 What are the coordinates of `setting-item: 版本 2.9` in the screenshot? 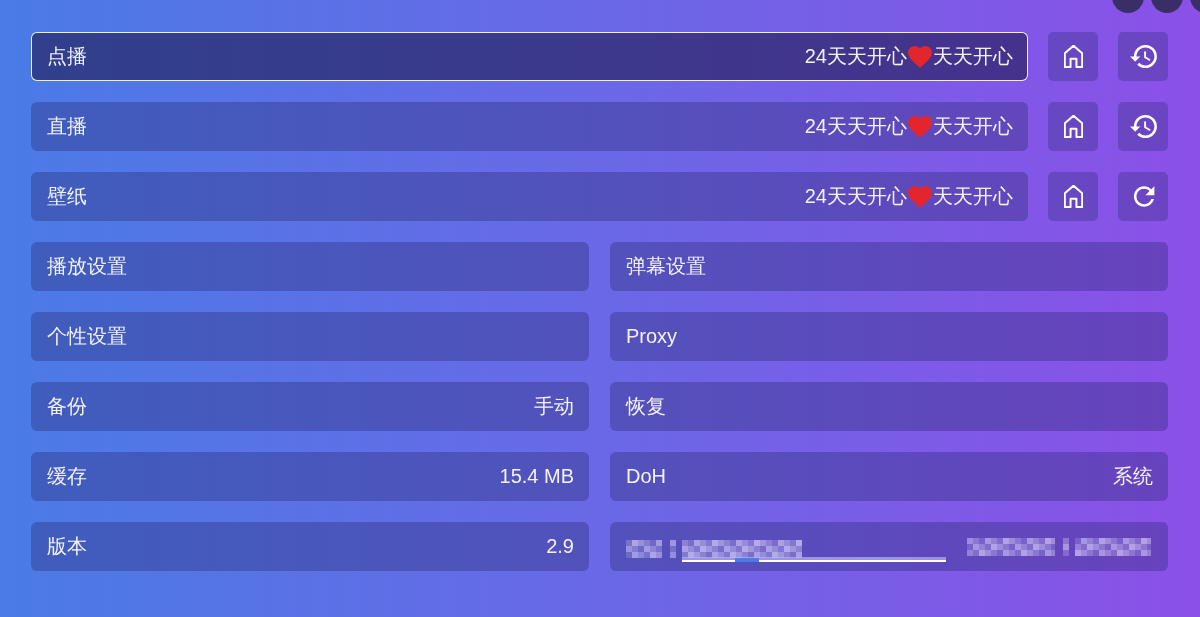 It's located at (310, 546).